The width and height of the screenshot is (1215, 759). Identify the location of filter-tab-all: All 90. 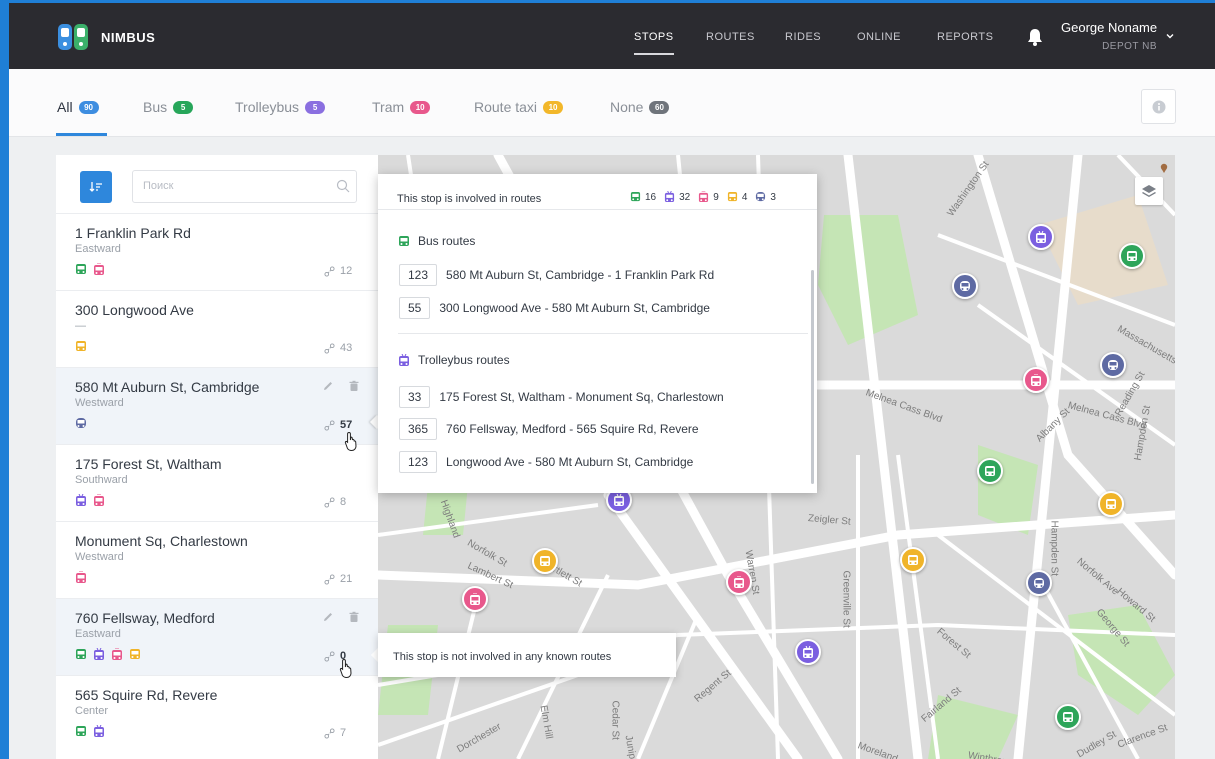
(78, 107).